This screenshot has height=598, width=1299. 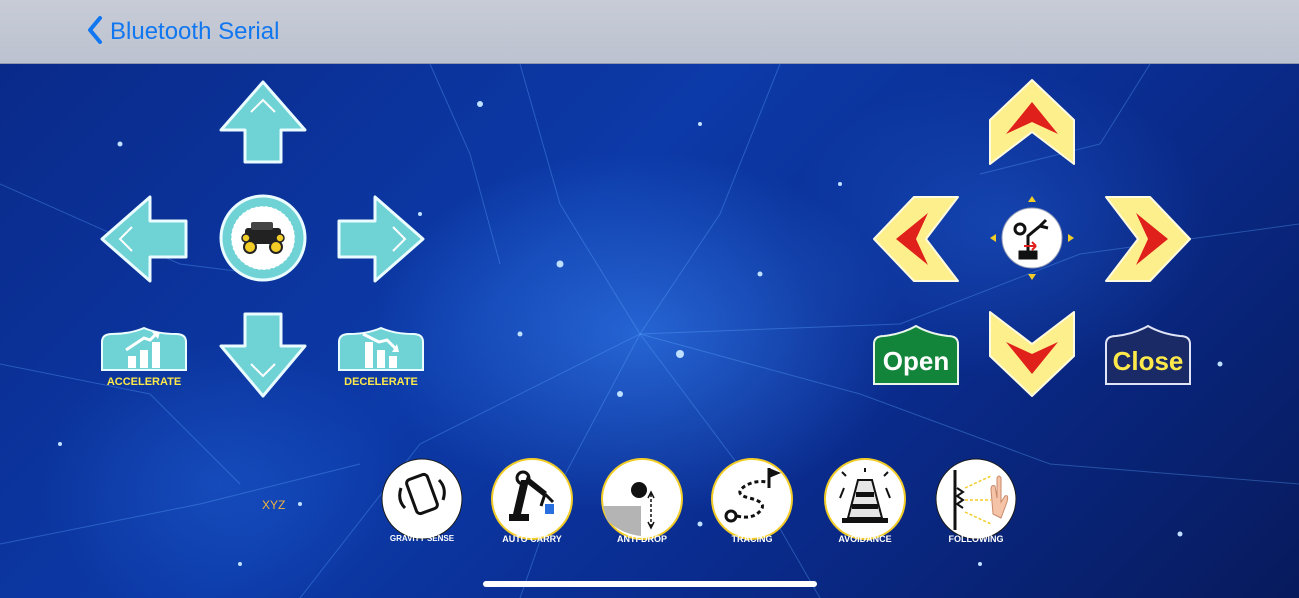 What do you see at coordinates (752, 501) in the screenshot?
I see `mode-tracing-button: TRACING` at bounding box center [752, 501].